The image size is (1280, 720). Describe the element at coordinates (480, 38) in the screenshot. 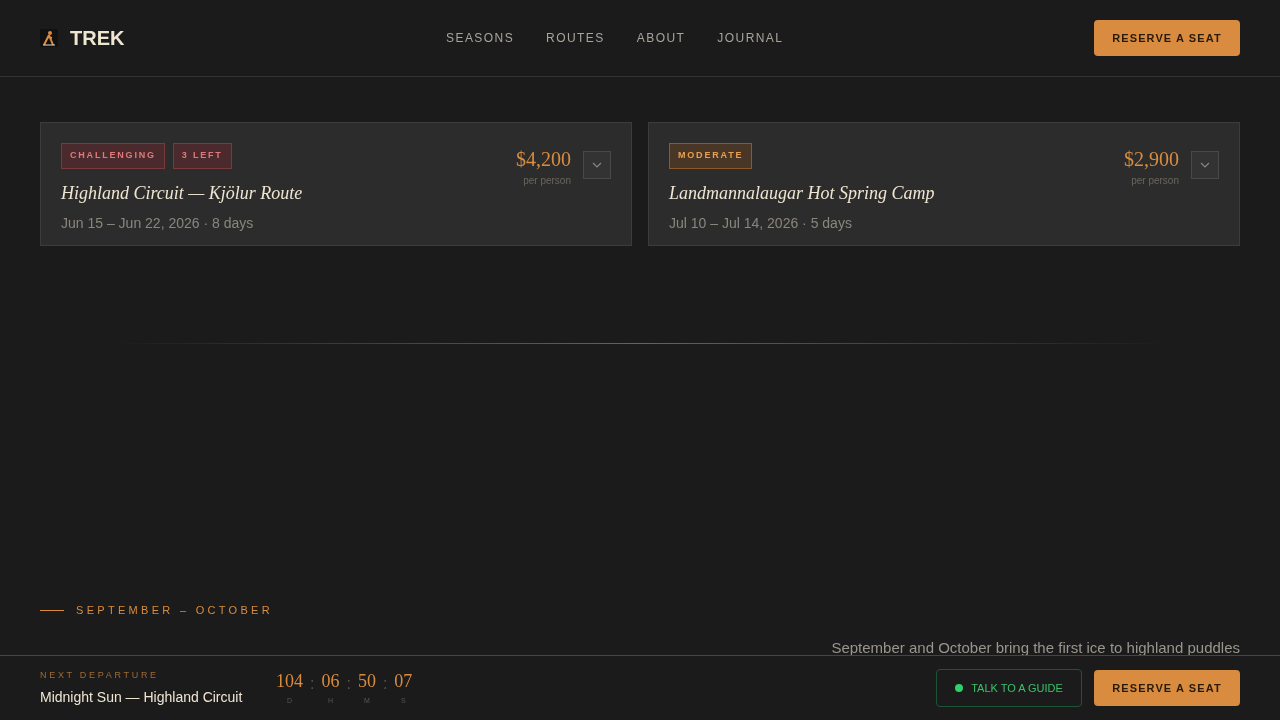

I see `nav-link: SEASONS` at that location.